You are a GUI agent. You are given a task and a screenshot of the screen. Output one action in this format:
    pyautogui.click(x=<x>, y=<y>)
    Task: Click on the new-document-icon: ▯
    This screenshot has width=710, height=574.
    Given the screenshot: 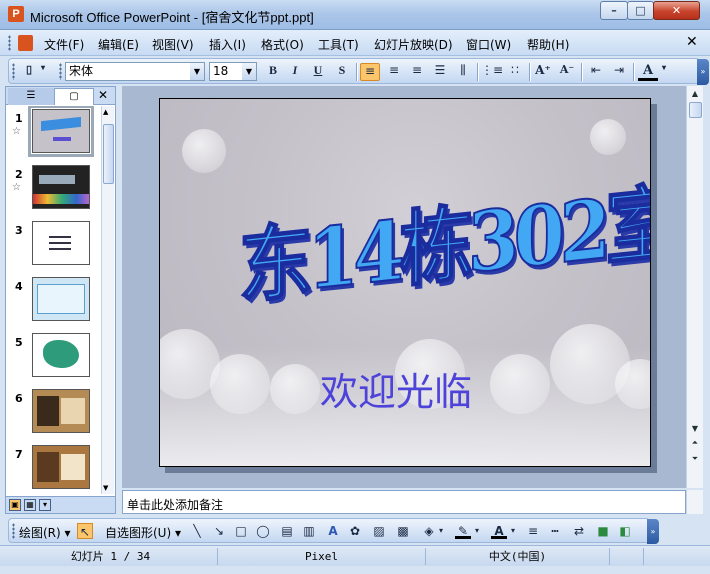 What is the action you would take?
    pyautogui.click(x=29, y=72)
    